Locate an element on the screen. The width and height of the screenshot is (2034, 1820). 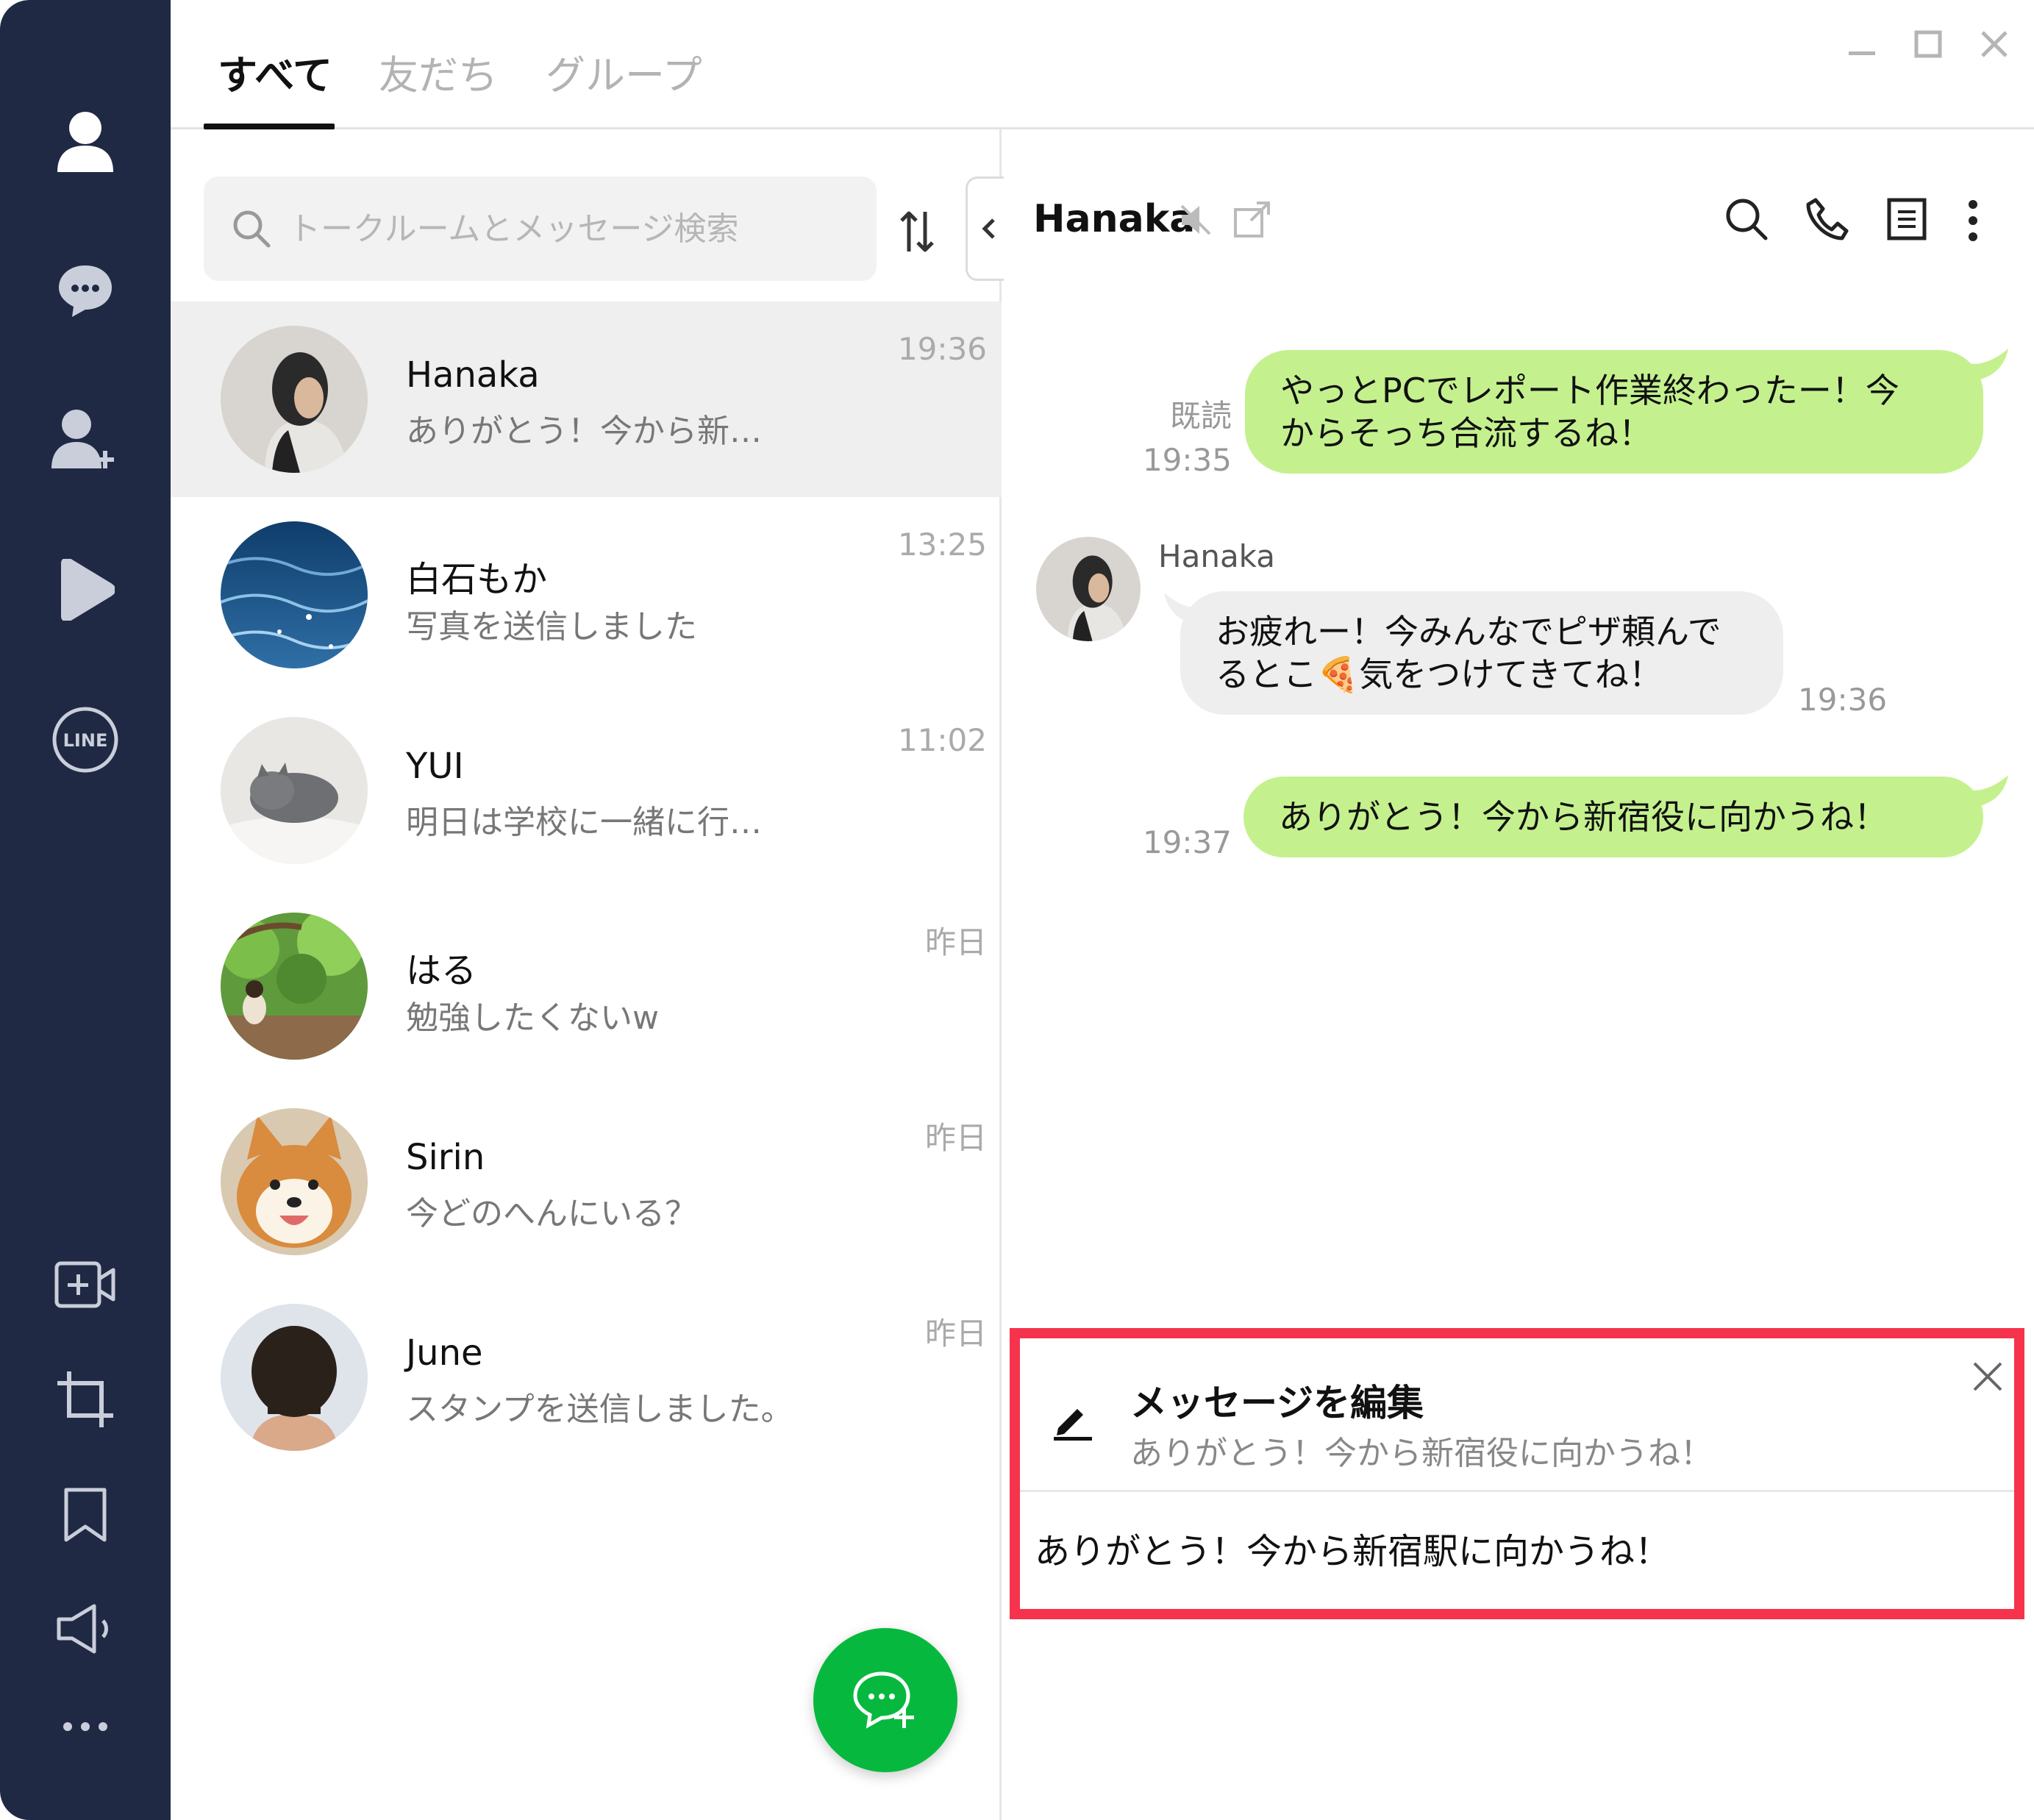
chat-preview: 勉強したくないw is located at coordinates (532, 1018).